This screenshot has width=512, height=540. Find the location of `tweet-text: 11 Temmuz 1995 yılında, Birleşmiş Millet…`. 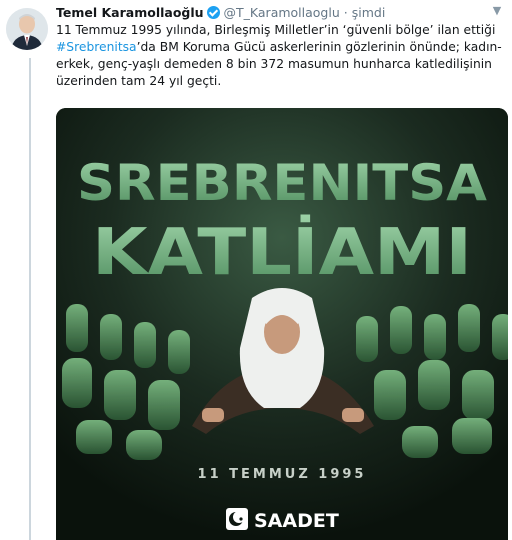

tweet-text: 11 Temmuz 1995 yılında, Birleşmiş Millet… is located at coordinates (282, 56).